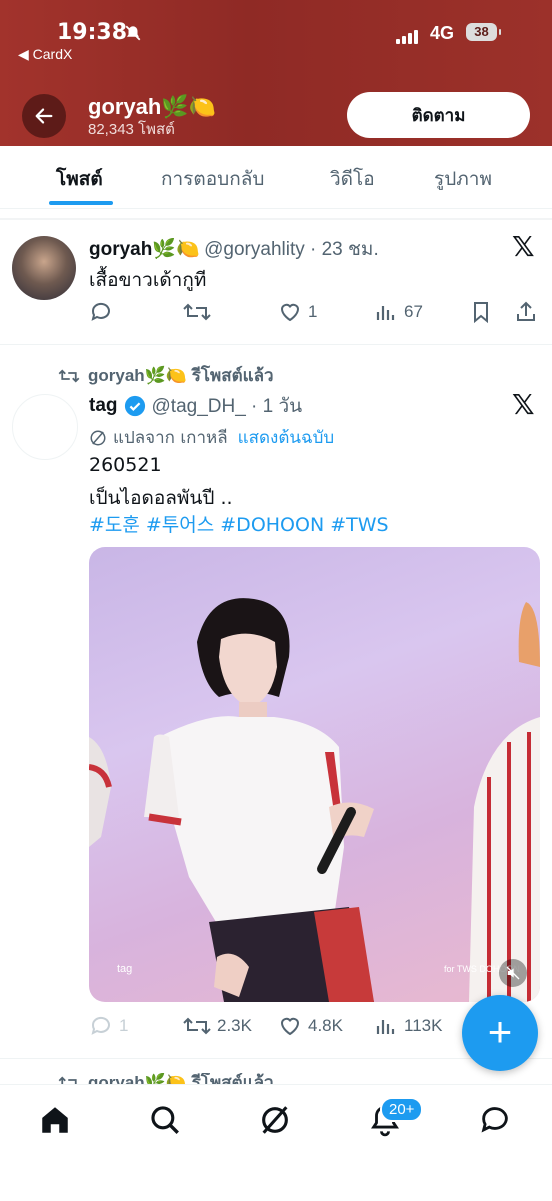 This screenshot has height=1201, width=552. Describe the element at coordinates (134, 406) in the screenshot. I see `verified-badge-icon` at that location.